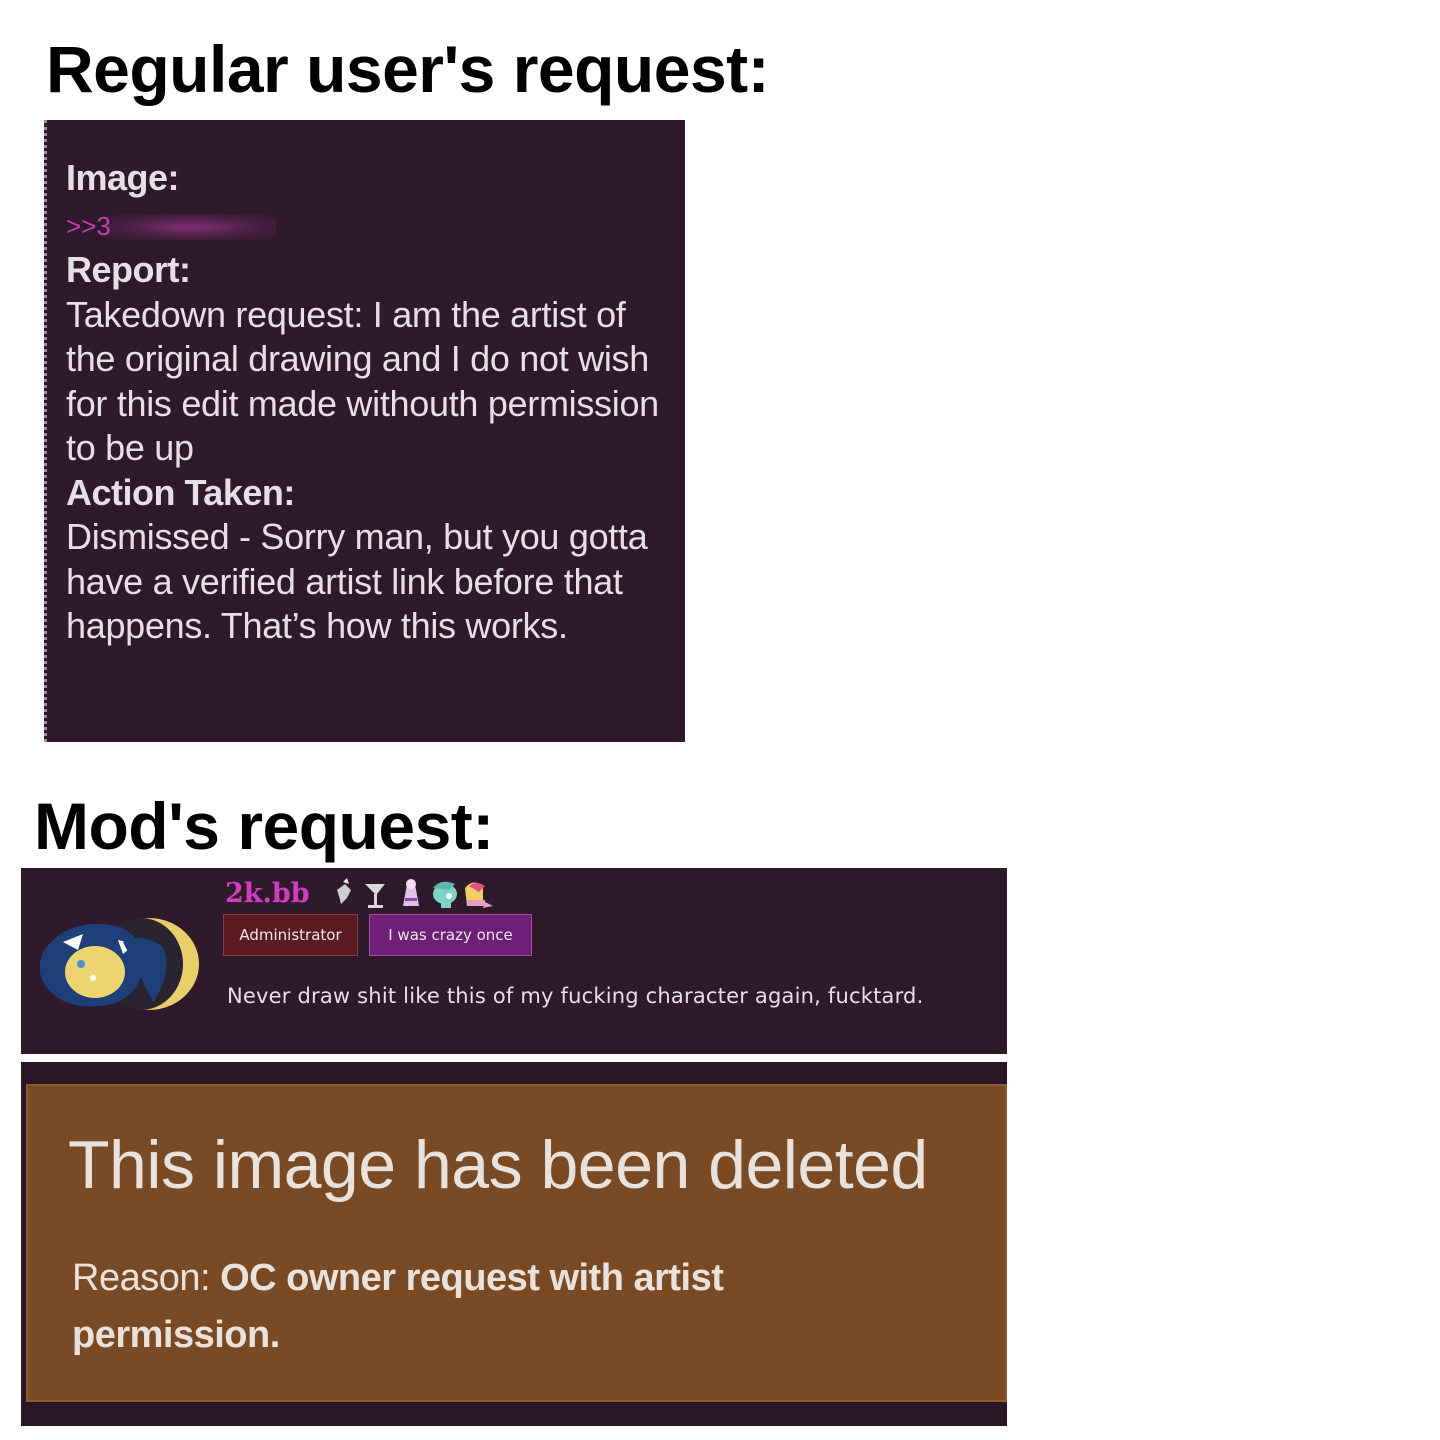  What do you see at coordinates (408, 69) in the screenshot?
I see `regular-request-heading: Regular user's request:` at bounding box center [408, 69].